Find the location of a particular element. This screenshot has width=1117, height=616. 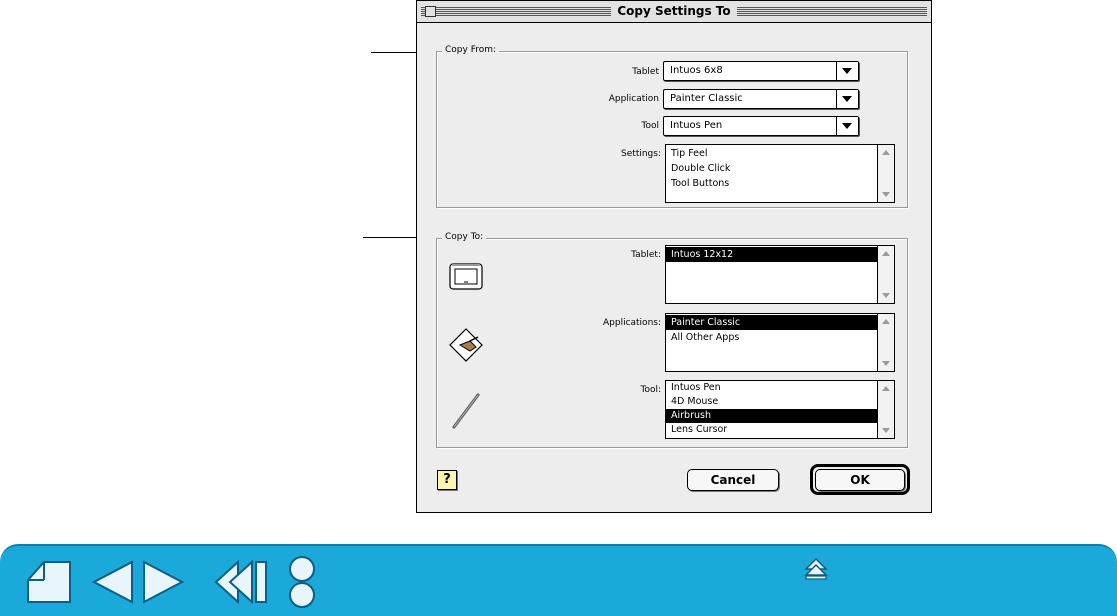

copy-from-settings-label: Settings: is located at coordinates (641, 154).